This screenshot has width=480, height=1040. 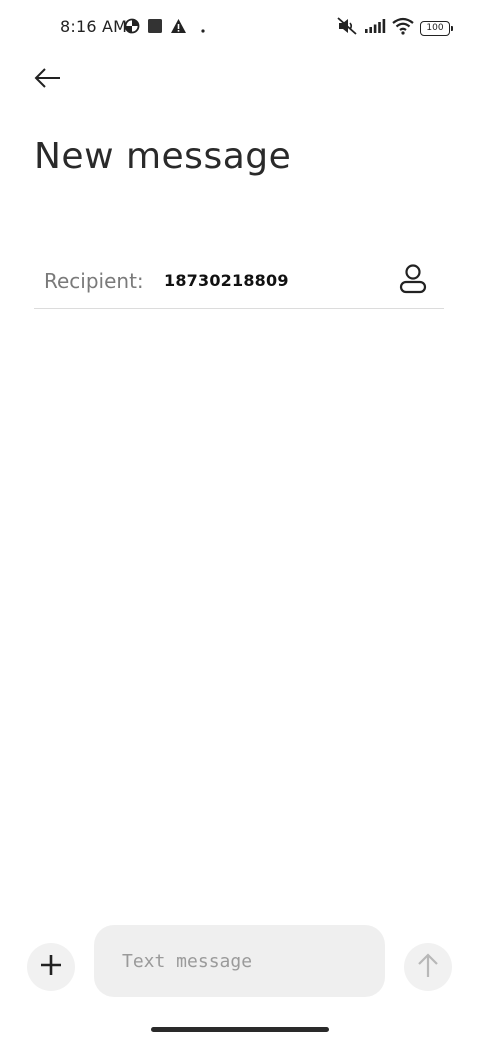 I want to click on status-time: 8:16 AM, so click(x=94, y=26).